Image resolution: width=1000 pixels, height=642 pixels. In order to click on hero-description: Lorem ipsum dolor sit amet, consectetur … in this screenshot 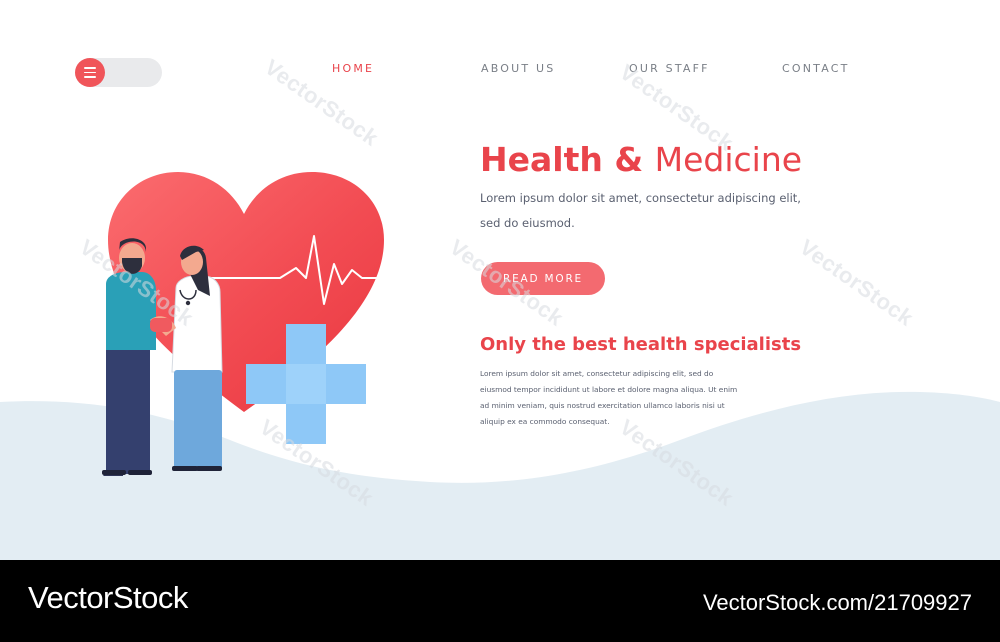, I will do `click(640, 210)`.